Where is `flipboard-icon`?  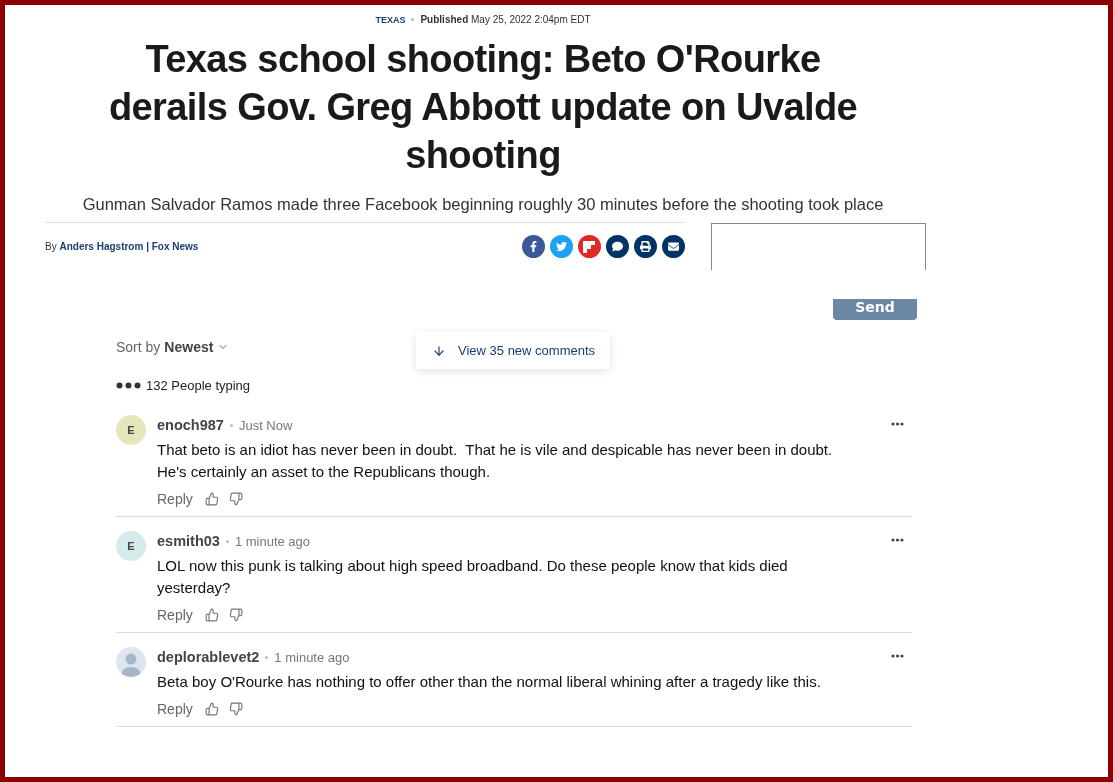 flipboard-icon is located at coordinates (589, 246).